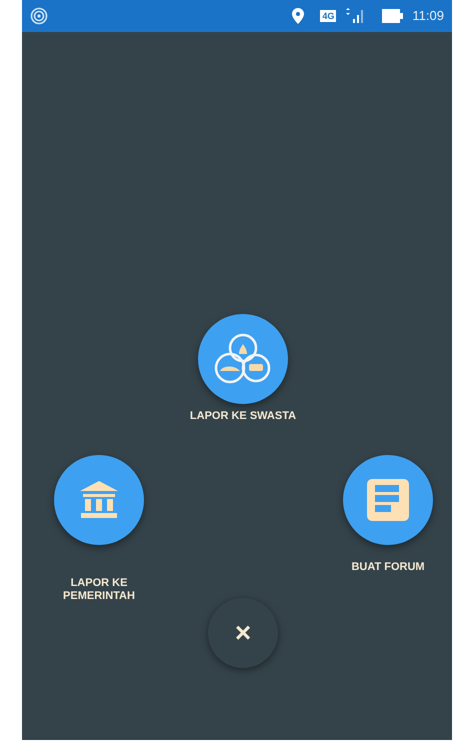 This screenshot has width=470, height=748. What do you see at coordinates (39, 16) in the screenshot?
I see `hotspot-icon` at bounding box center [39, 16].